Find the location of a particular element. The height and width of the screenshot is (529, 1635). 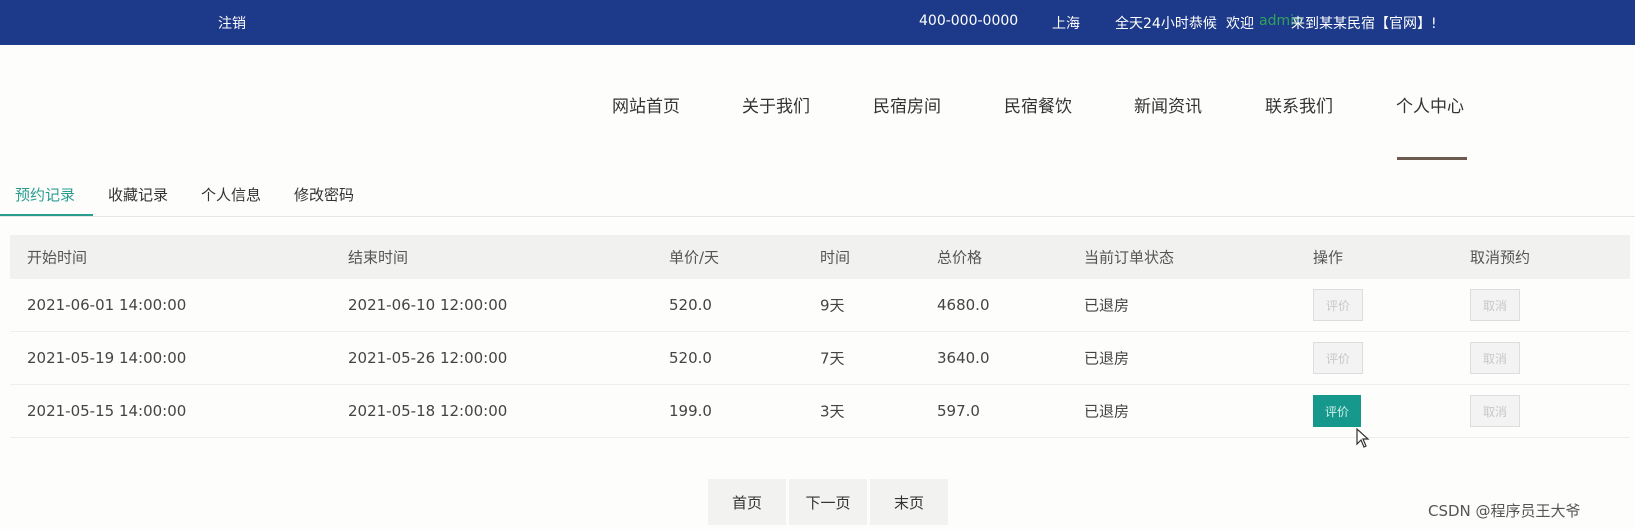

logout-link: 注销 is located at coordinates (232, 23).